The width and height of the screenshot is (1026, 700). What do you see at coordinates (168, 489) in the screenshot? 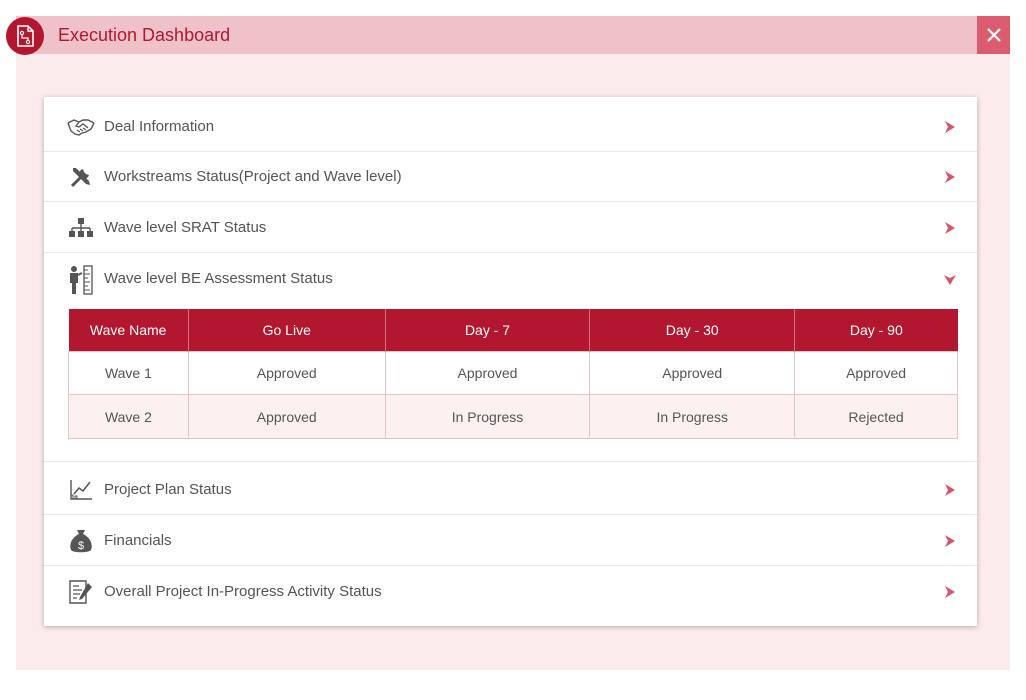
I see `section-label: Project Plan Status` at bounding box center [168, 489].